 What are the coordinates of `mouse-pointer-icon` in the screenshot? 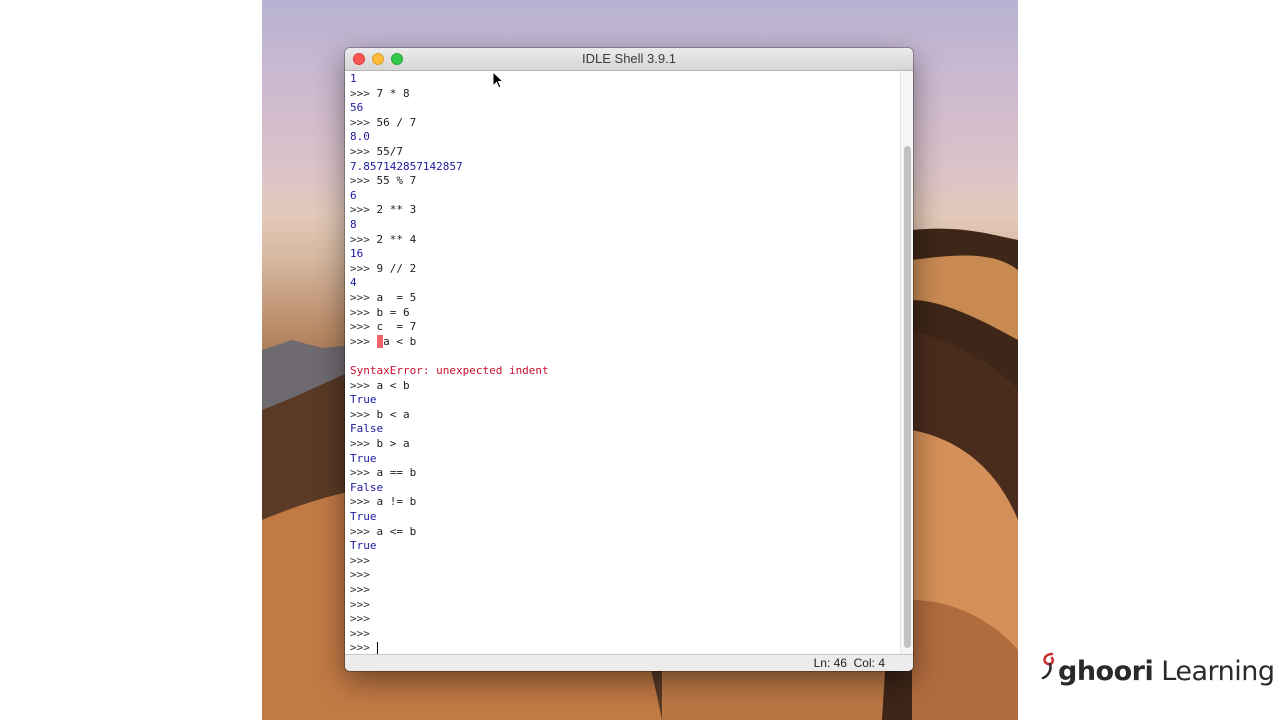 It's located at (498, 80).